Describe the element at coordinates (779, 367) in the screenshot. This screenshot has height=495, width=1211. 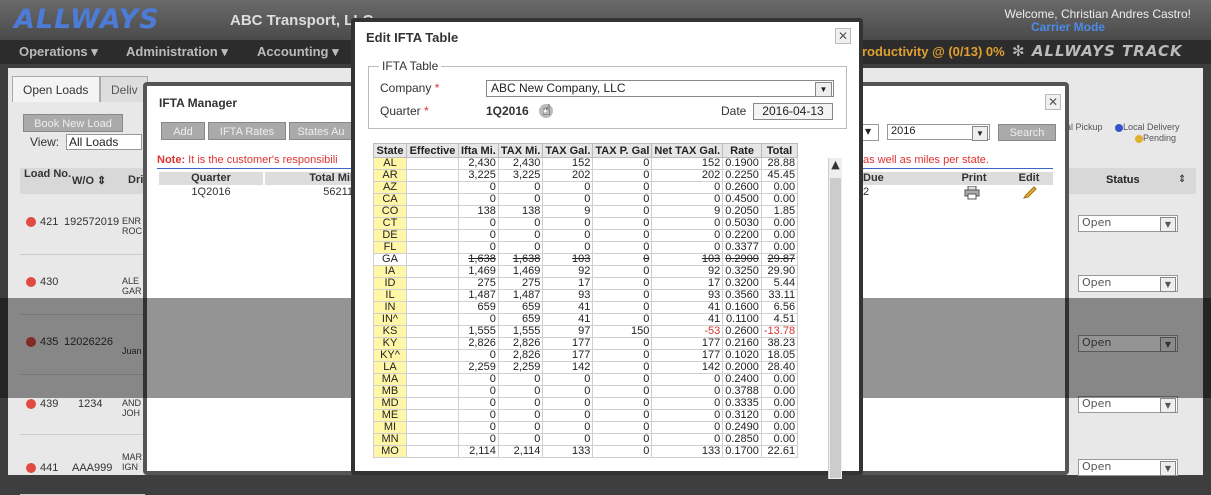
I see `cell-total: 28.40` at that location.